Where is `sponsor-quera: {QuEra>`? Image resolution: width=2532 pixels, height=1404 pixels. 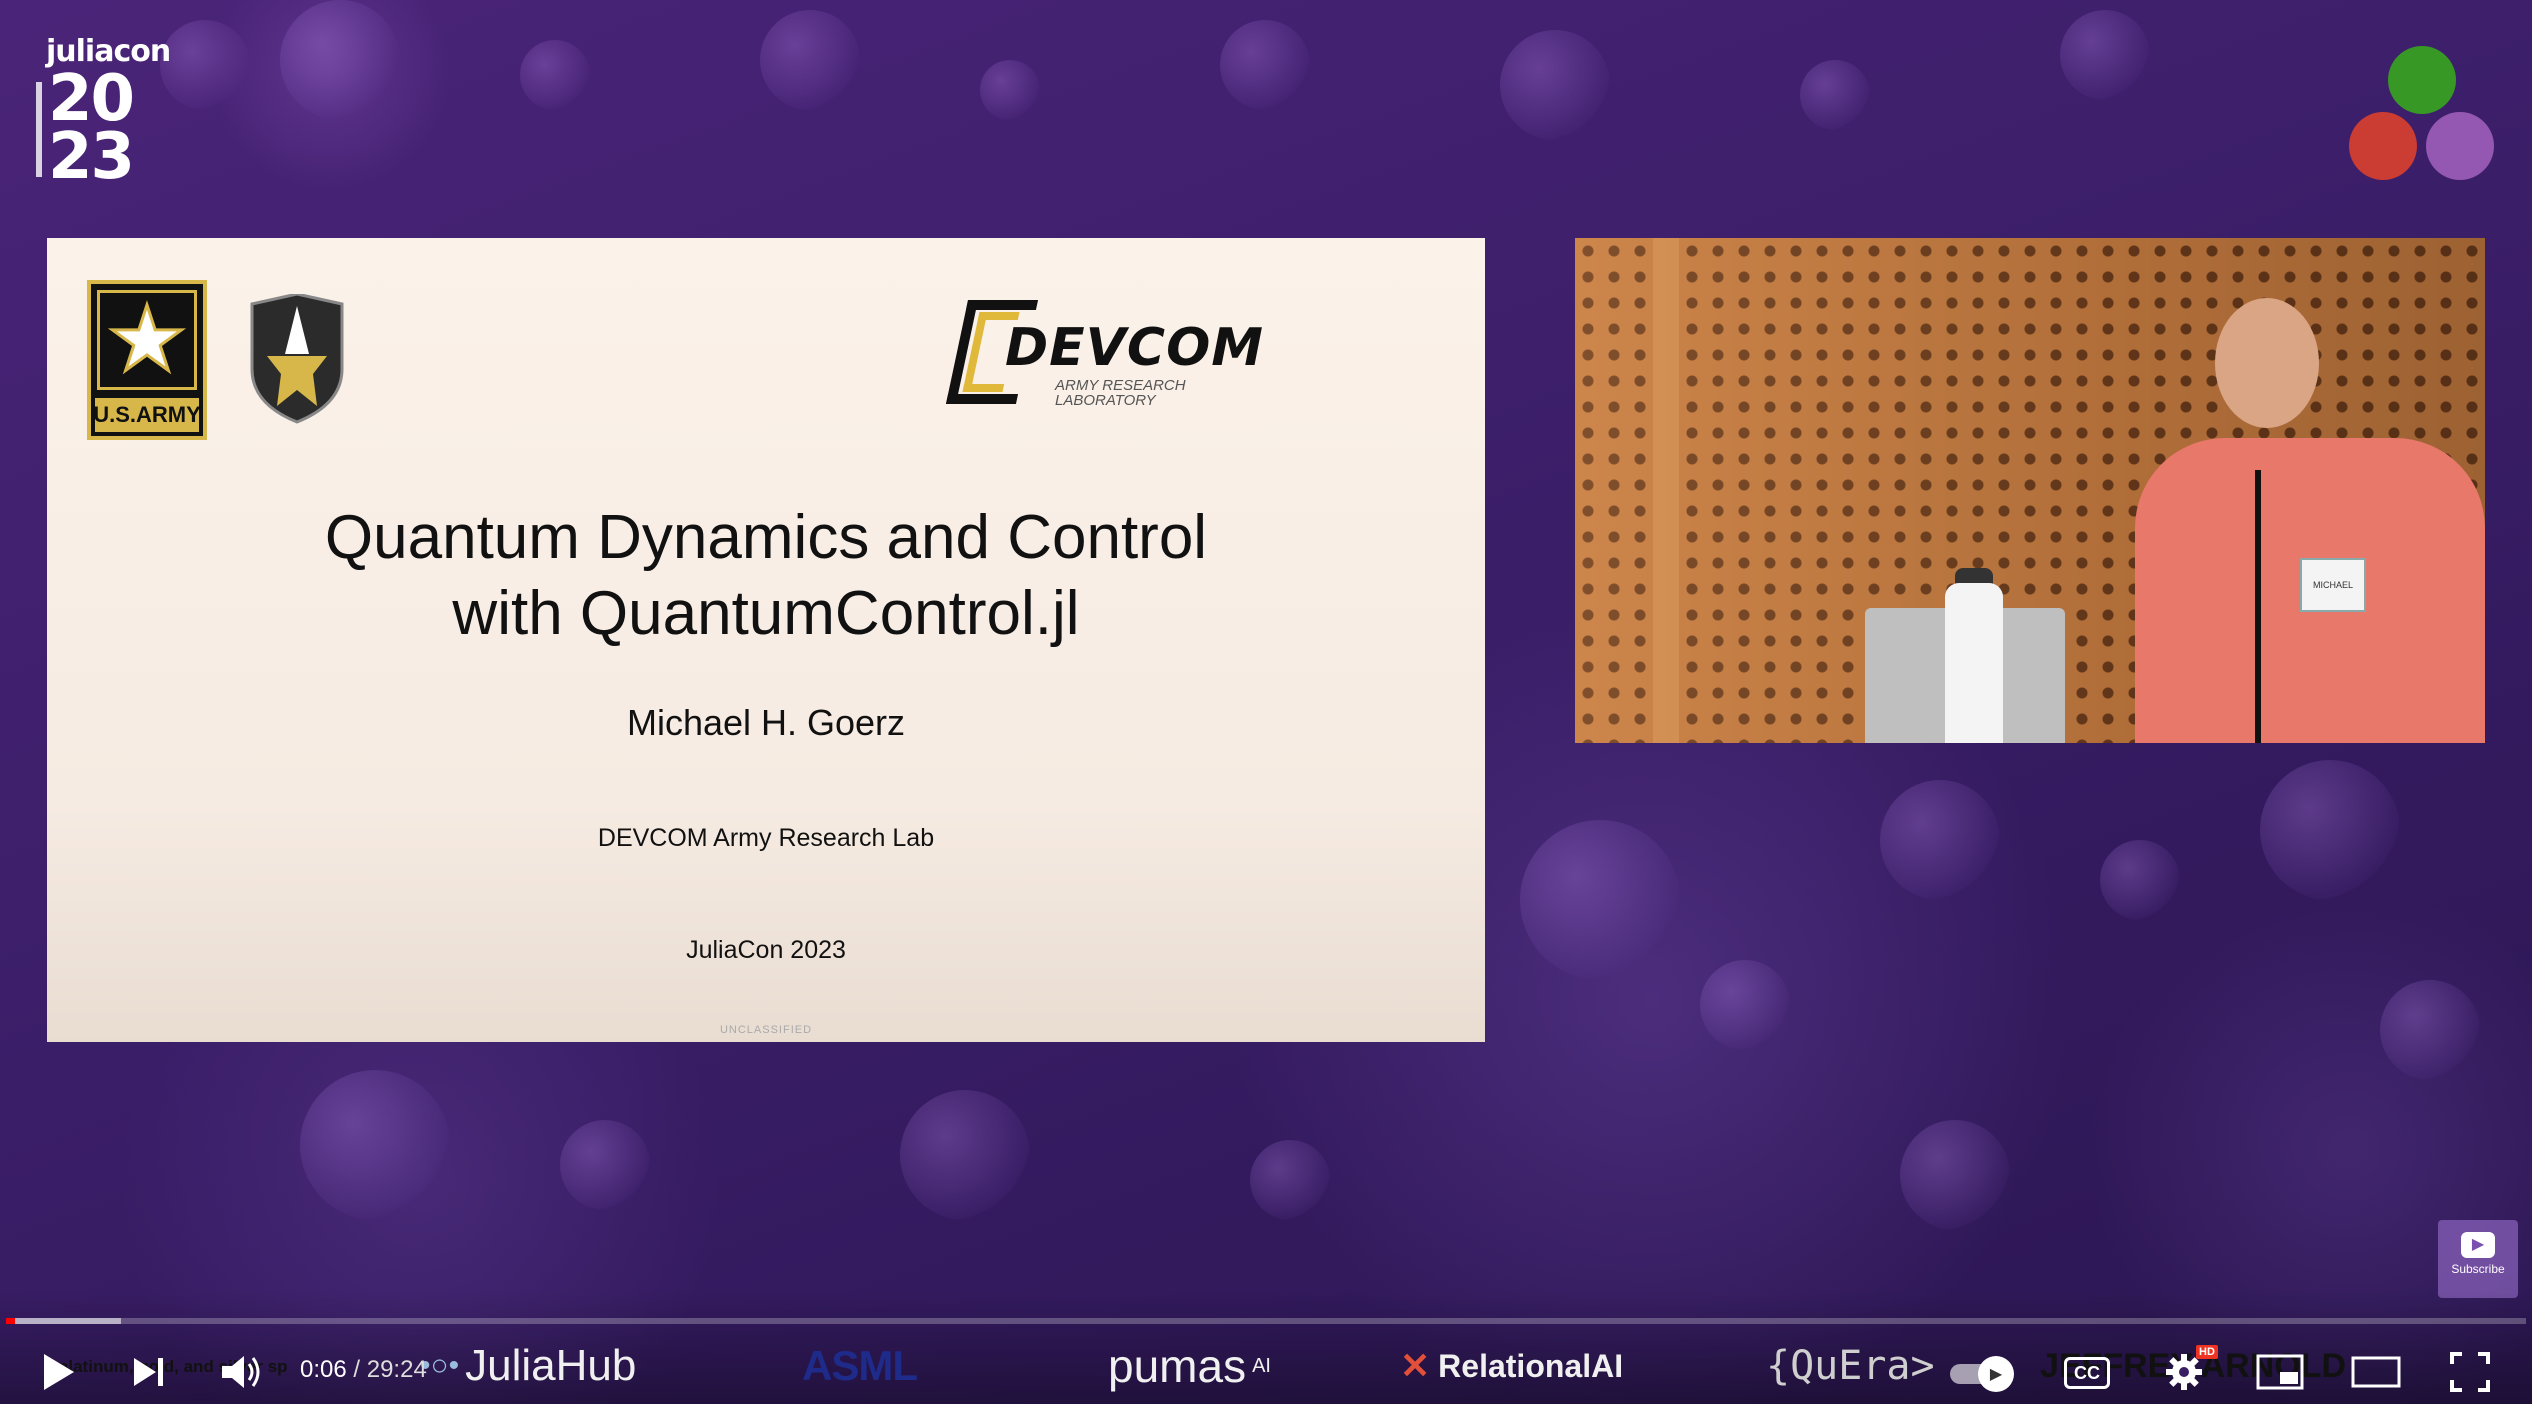
sponsor-quera: {QuEra> is located at coordinates (1850, 1366).